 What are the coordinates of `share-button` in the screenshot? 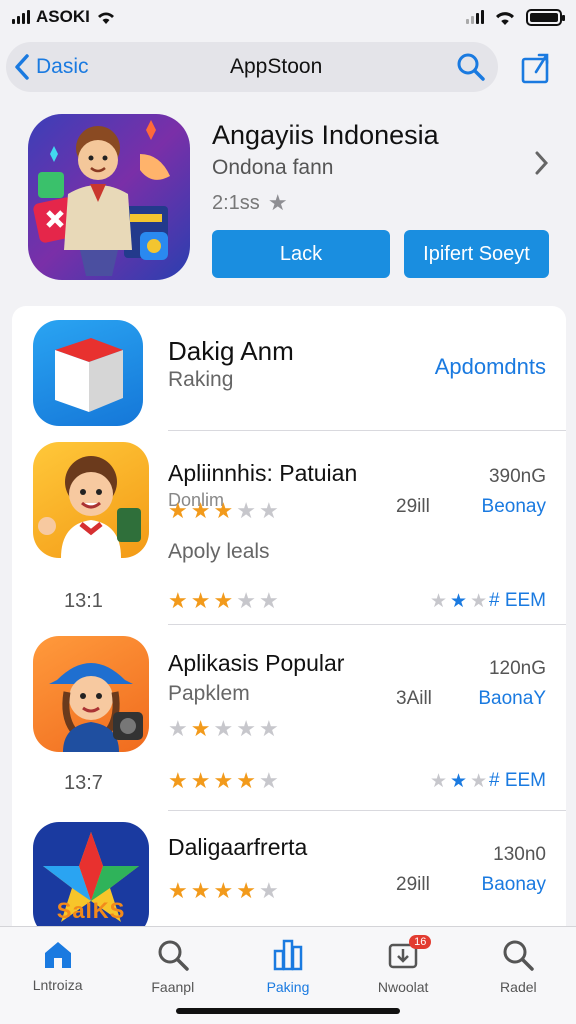 It's located at (536, 68).